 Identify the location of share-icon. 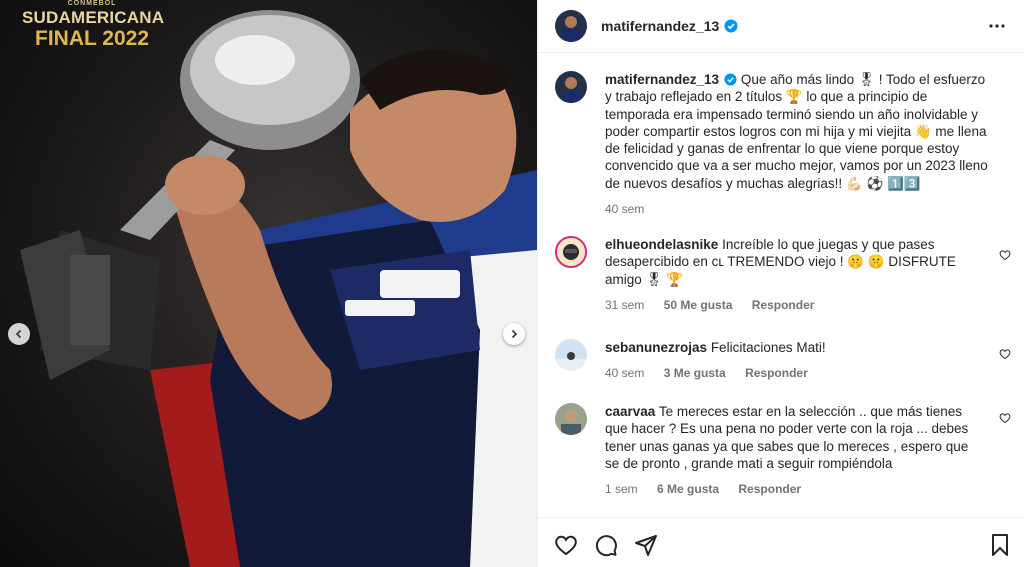
(646, 545).